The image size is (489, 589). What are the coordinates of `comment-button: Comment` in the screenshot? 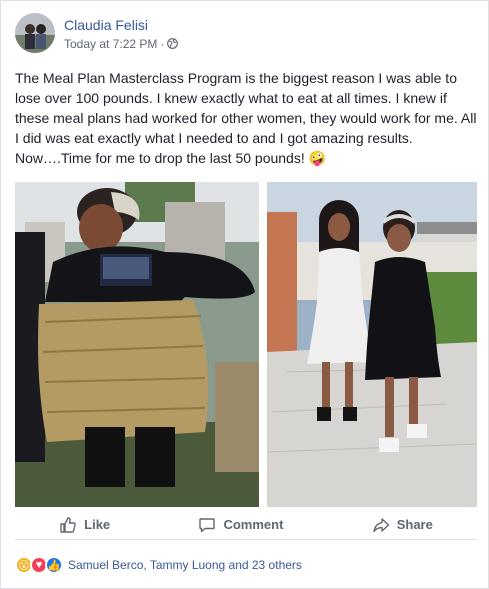 It's located at (240, 525).